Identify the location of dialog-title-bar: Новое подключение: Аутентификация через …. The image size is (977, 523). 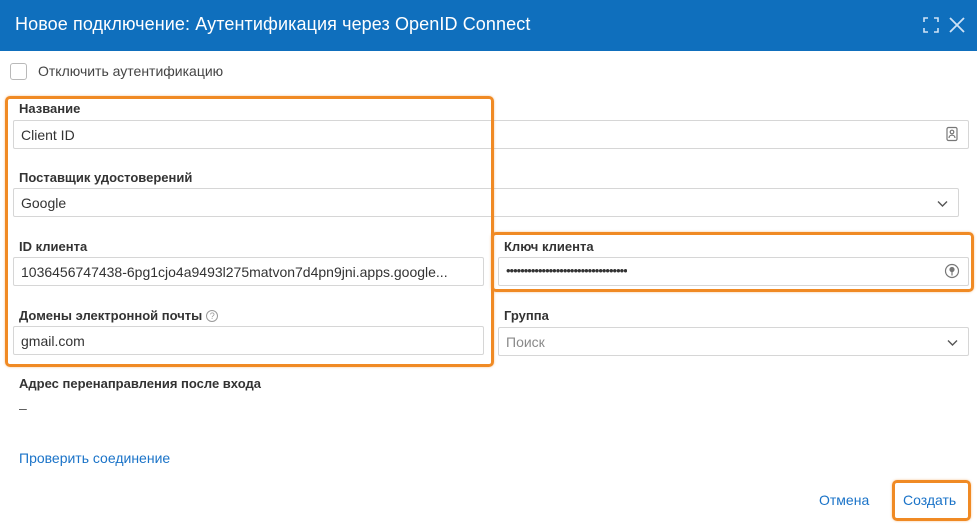
(488, 25).